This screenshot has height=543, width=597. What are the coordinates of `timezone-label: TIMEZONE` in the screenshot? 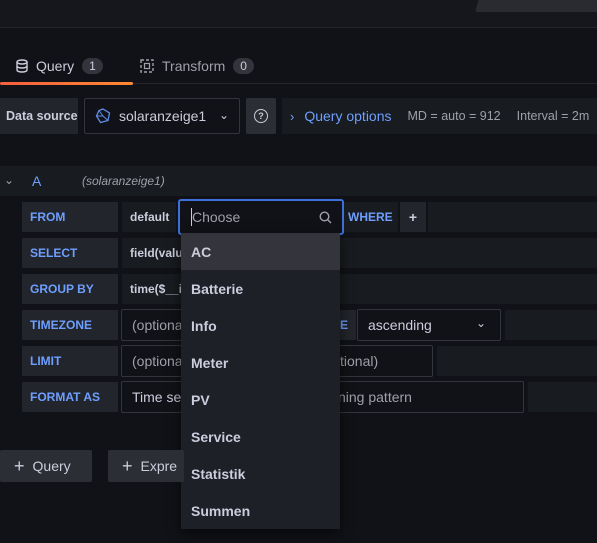 It's located at (70, 325).